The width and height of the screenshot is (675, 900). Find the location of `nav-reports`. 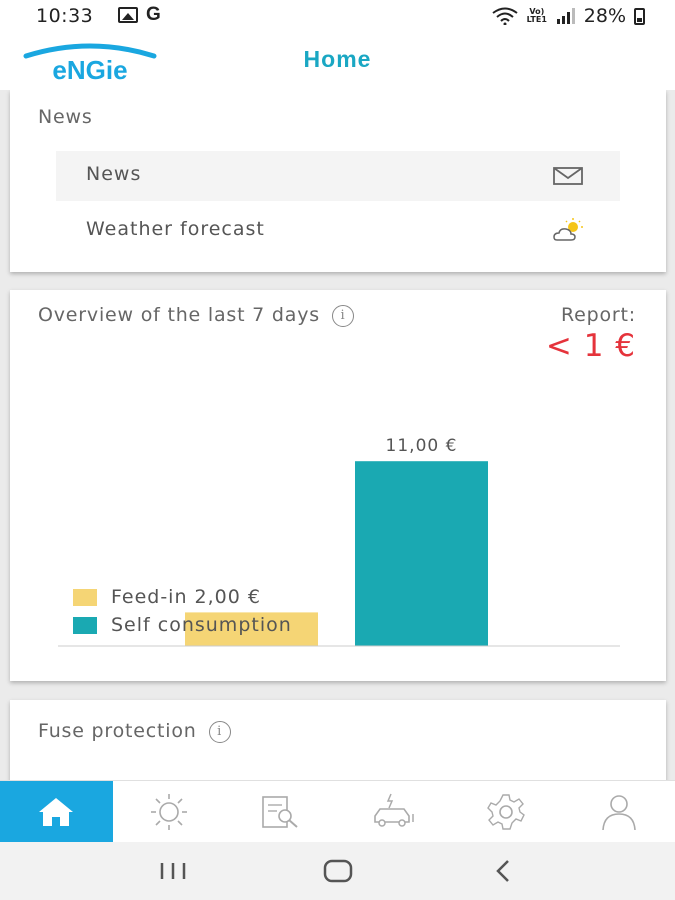

nav-reports is located at coordinates (281, 812).